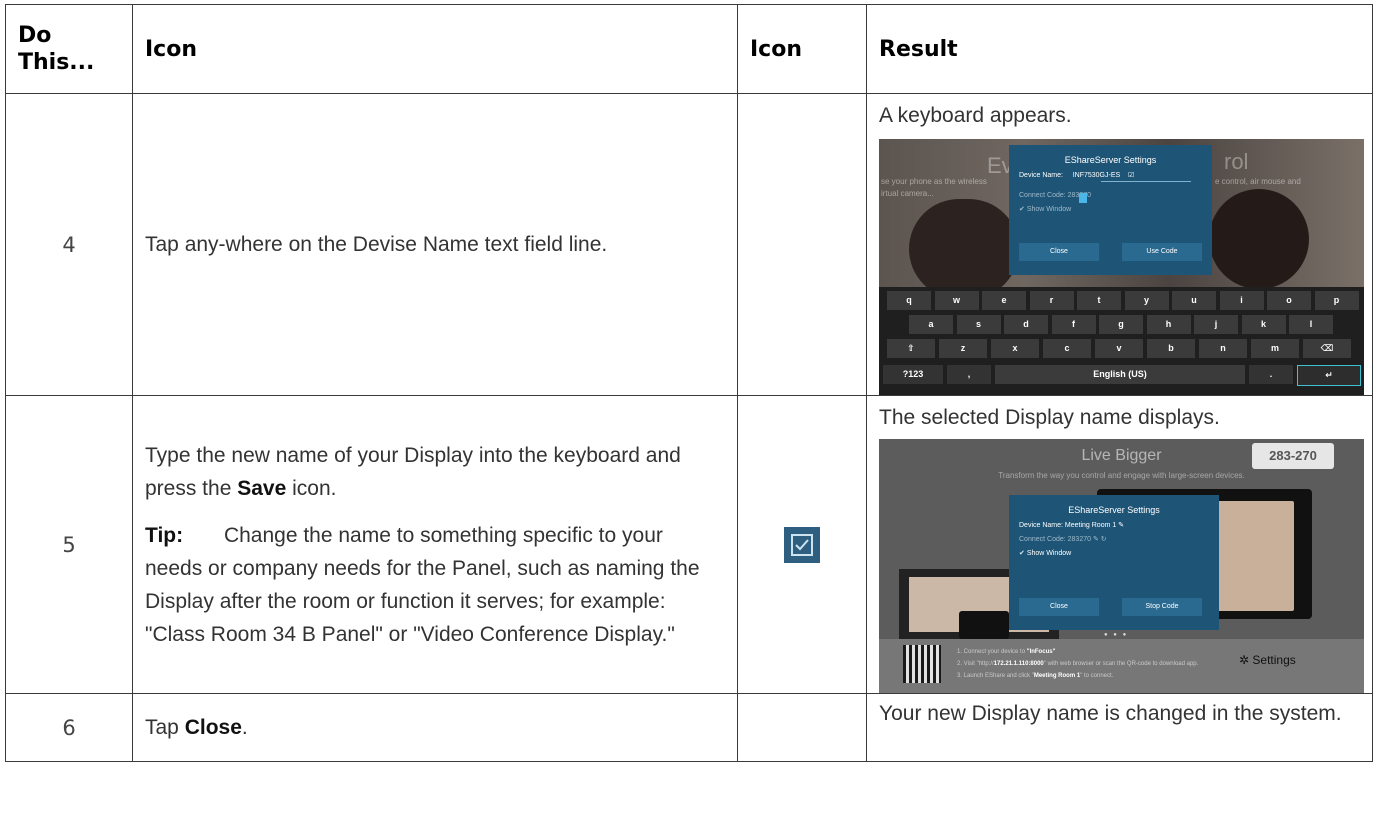 The height and width of the screenshot is (814, 1377). Describe the element at coordinates (1162, 252) in the screenshot. I see `use-code-button: Use Code` at that location.